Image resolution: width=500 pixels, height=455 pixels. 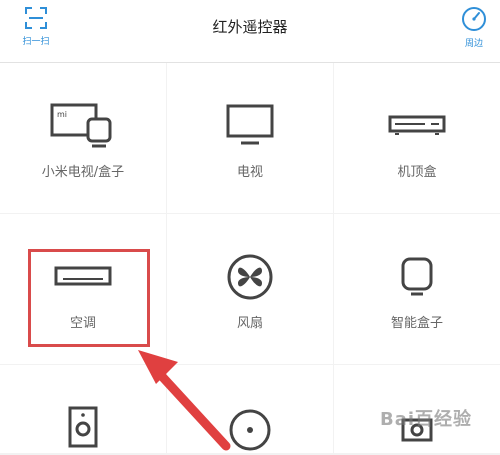 I want to click on device-tv: 电视, so click(x=250, y=138).